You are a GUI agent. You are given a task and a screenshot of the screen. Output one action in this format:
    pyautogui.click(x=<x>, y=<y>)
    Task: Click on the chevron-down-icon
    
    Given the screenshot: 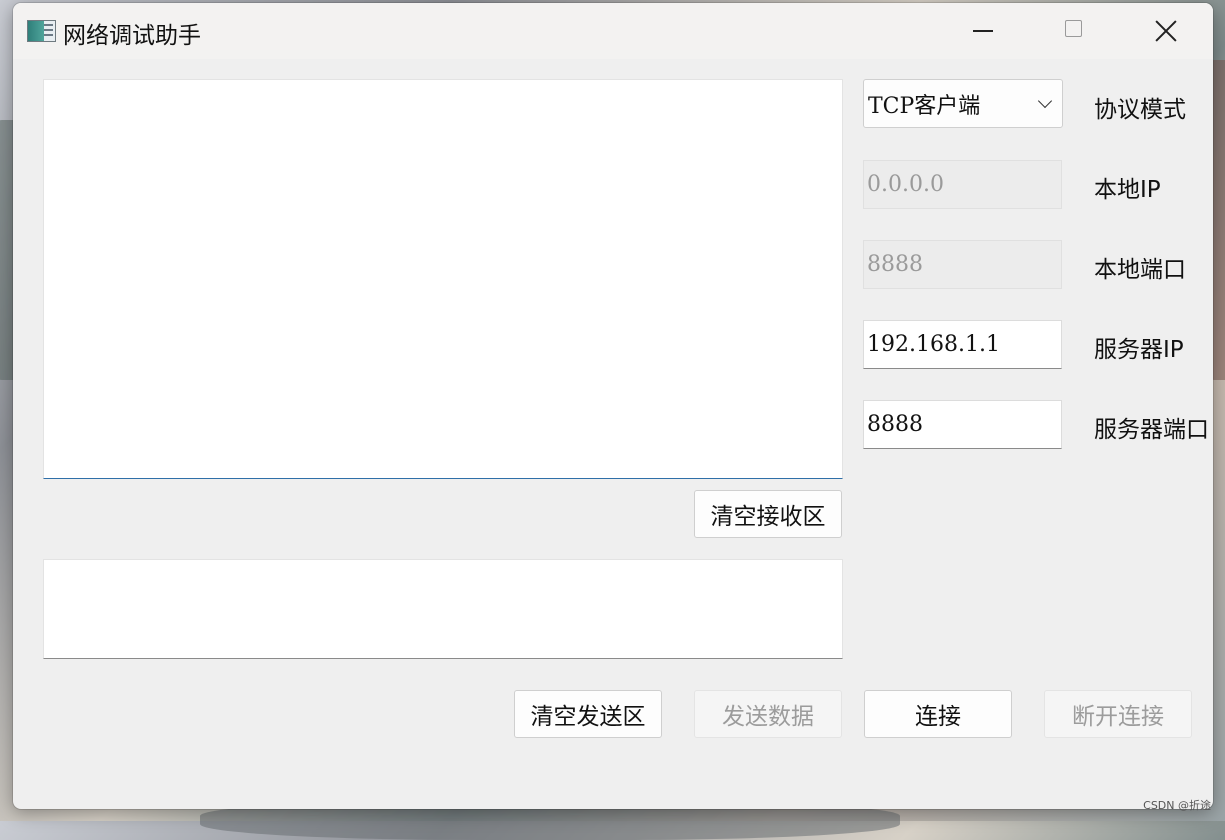 What is the action you would take?
    pyautogui.click(x=1045, y=101)
    